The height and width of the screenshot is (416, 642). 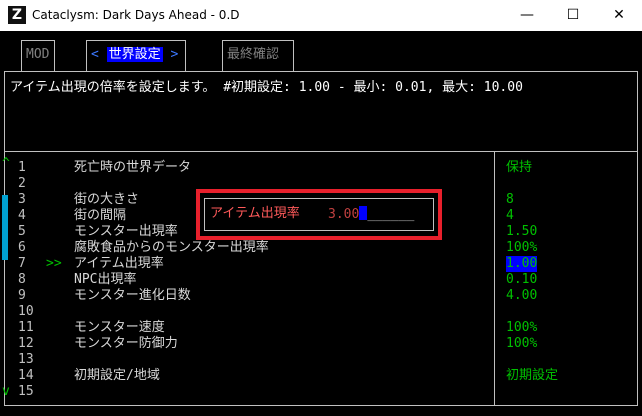 I want to click on cursor-marker: >>, so click(x=54, y=263).